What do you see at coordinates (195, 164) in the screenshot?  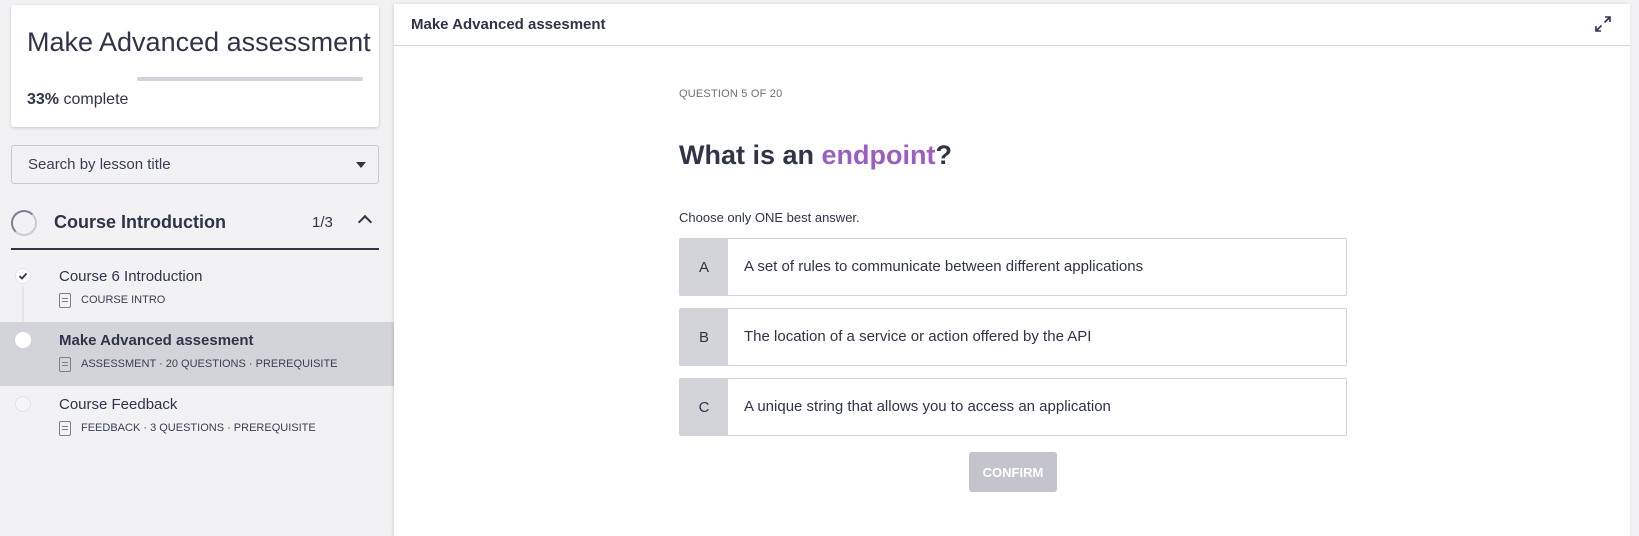 I see `lesson-search-select: Search by lesson title` at bounding box center [195, 164].